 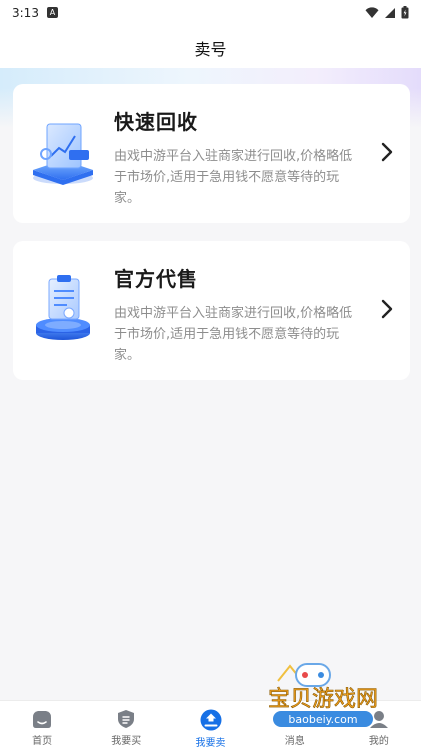 What do you see at coordinates (126, 741) in the screenshot?
I see `tab-label: 我要买` at bounding box center [126, 741].